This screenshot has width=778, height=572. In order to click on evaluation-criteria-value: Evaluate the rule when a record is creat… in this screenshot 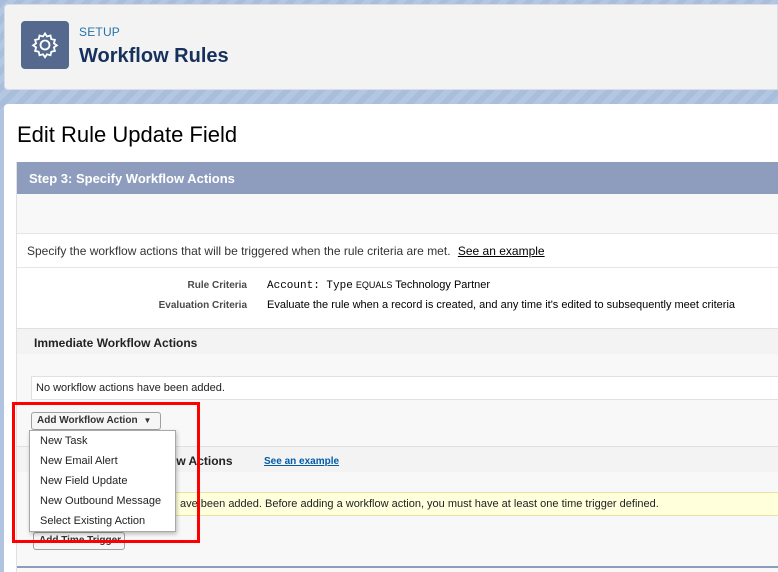, I will do `click(501, 305)`.